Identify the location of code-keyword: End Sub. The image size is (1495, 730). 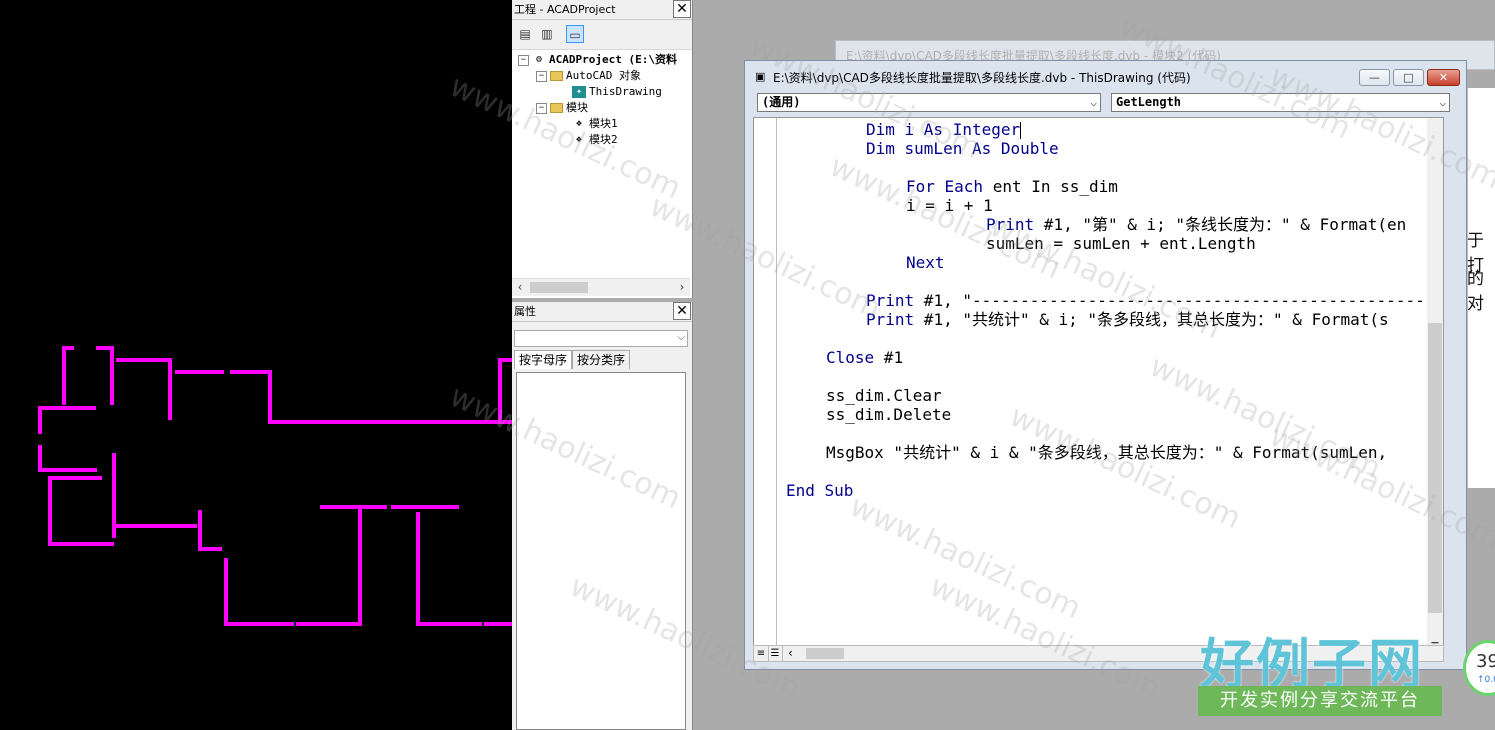
(820, 490).